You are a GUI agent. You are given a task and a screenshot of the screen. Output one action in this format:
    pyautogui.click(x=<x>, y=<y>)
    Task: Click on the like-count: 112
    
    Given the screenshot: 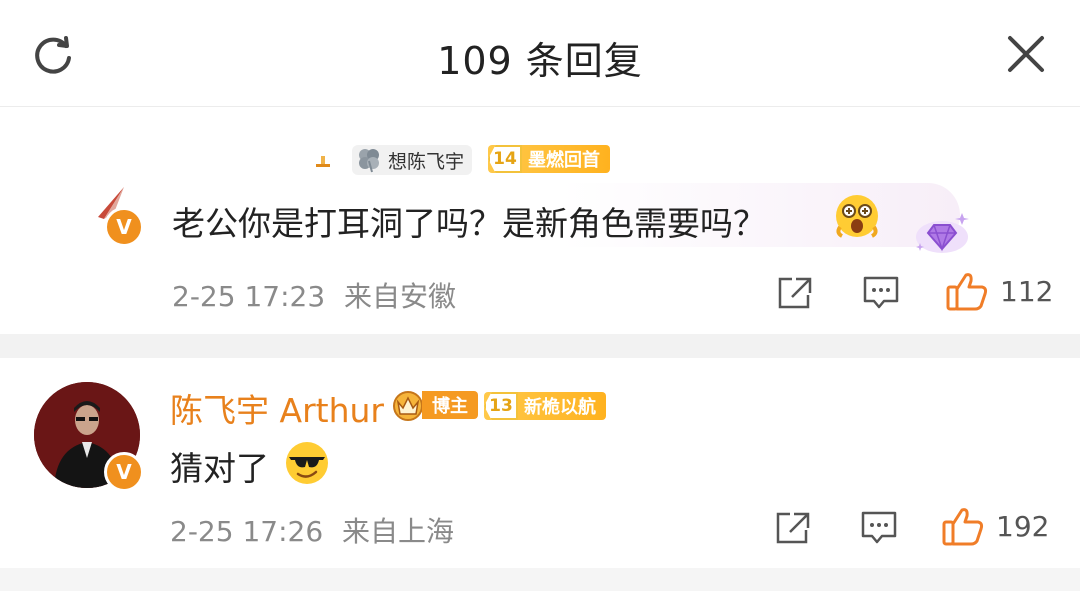 What is the action you would take?
    pyautogui.click(x=1027, y=291)
    